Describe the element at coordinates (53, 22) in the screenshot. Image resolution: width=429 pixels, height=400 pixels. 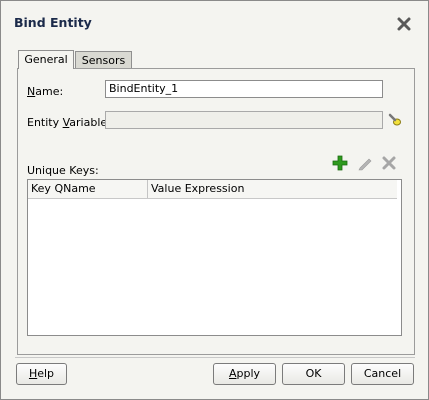
I see `dialog-title: Bind Entity` at that location.